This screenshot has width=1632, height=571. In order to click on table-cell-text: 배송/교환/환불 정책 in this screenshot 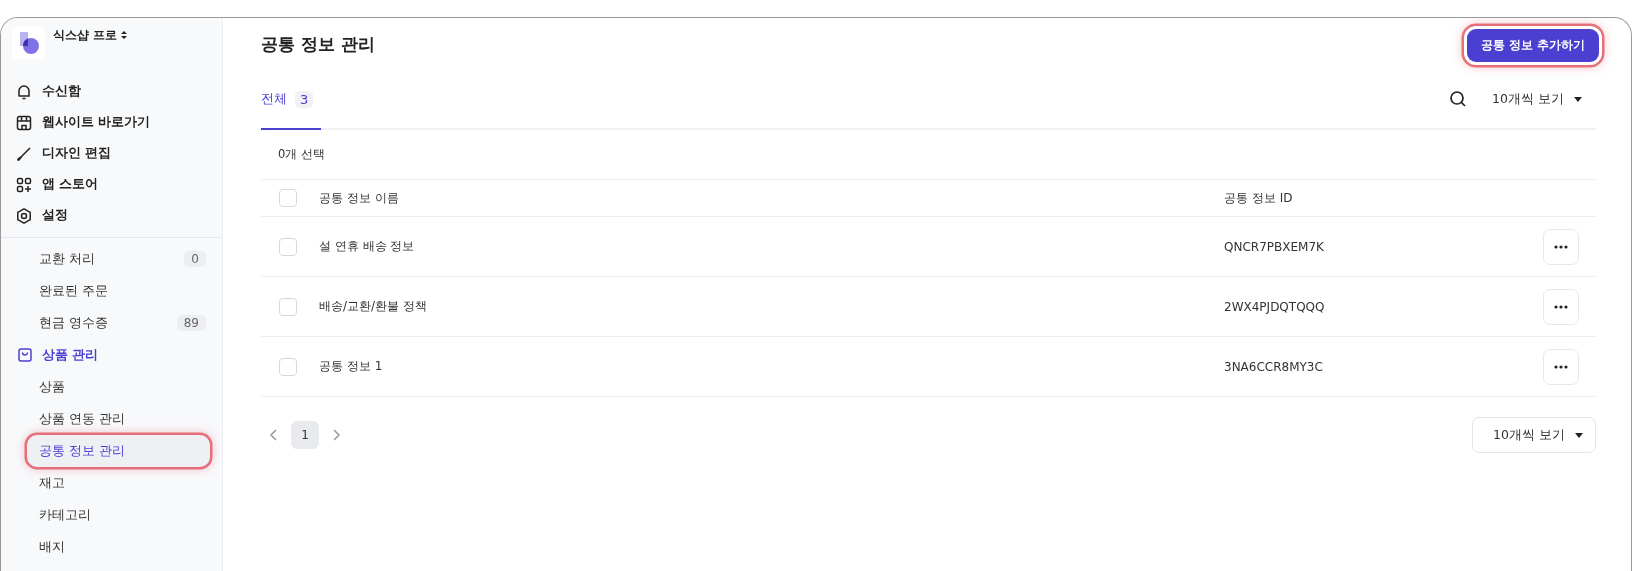, I will do `click(373, 306)`.